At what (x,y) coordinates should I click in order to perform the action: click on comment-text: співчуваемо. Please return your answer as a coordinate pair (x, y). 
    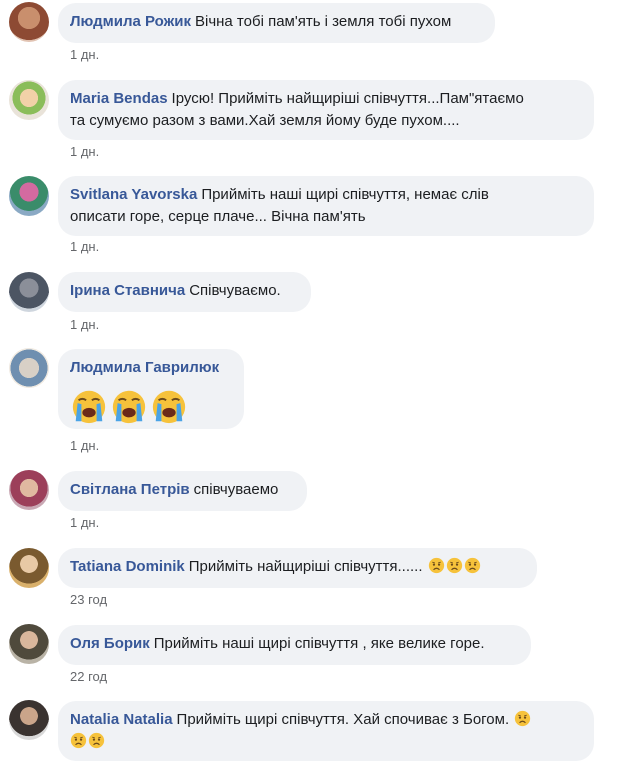
    Looking at the image, I should click on (236, 489).